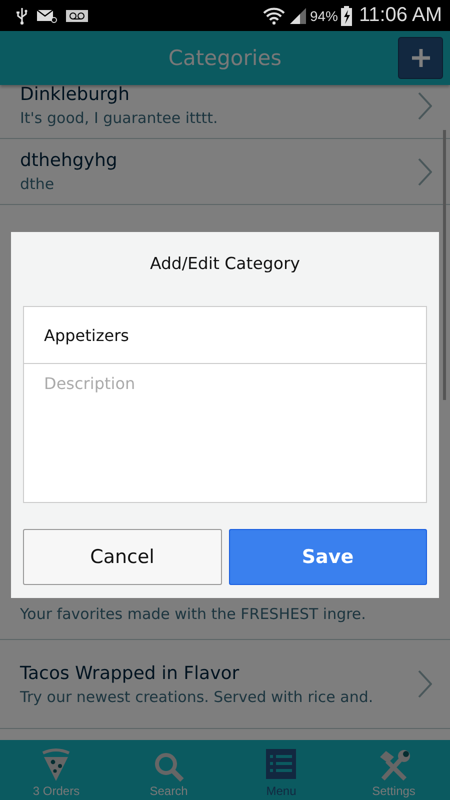 This screenshot has height=800, width=450. I want to click on category-row: Dinkleburgh It's good, I guarantee itttt., so click(225, 112).